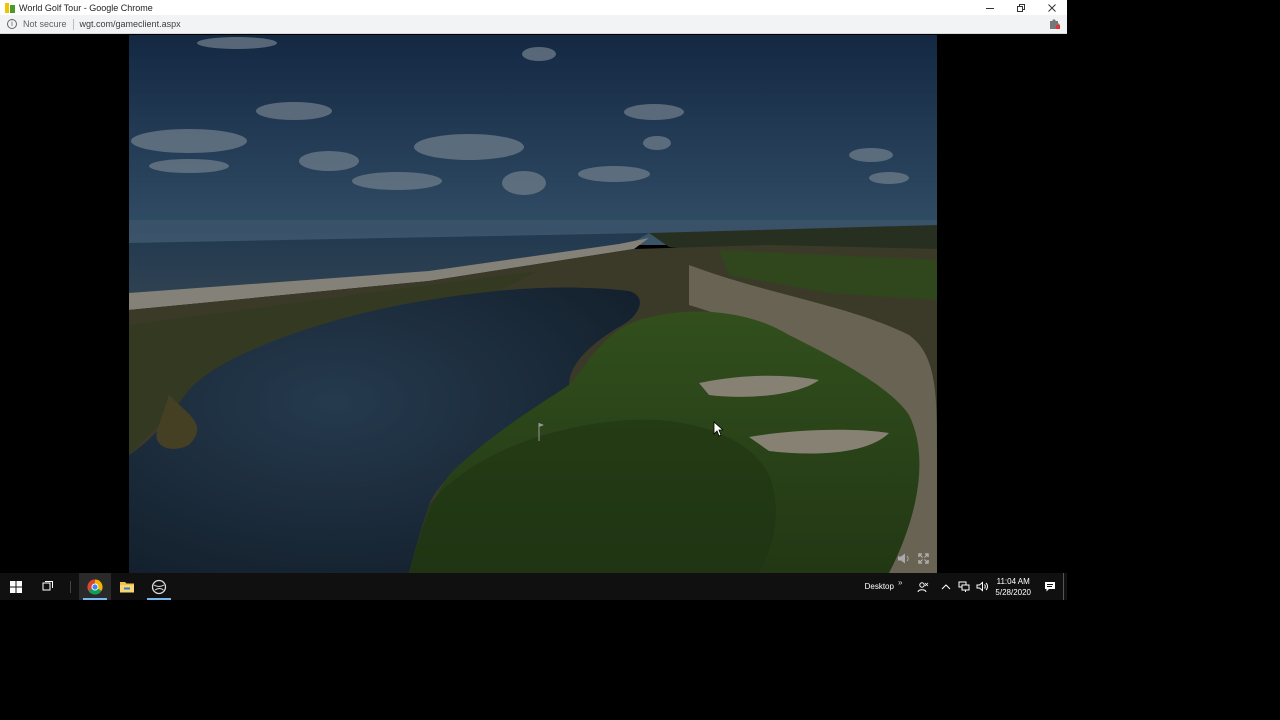 The height and width of the screenshot is (720, 1280). I want to click on window-controls, so click(1020, 7).